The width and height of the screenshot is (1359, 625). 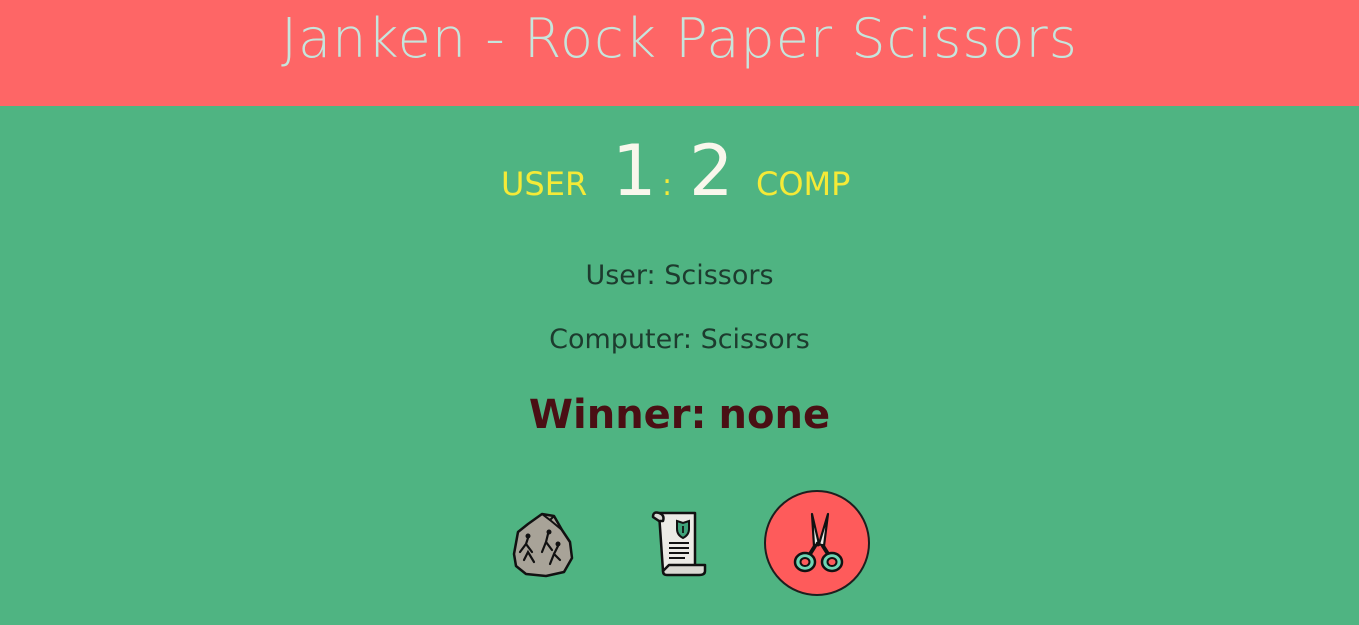 I want to click on comp-score: 2, so click(x=711, y=171).